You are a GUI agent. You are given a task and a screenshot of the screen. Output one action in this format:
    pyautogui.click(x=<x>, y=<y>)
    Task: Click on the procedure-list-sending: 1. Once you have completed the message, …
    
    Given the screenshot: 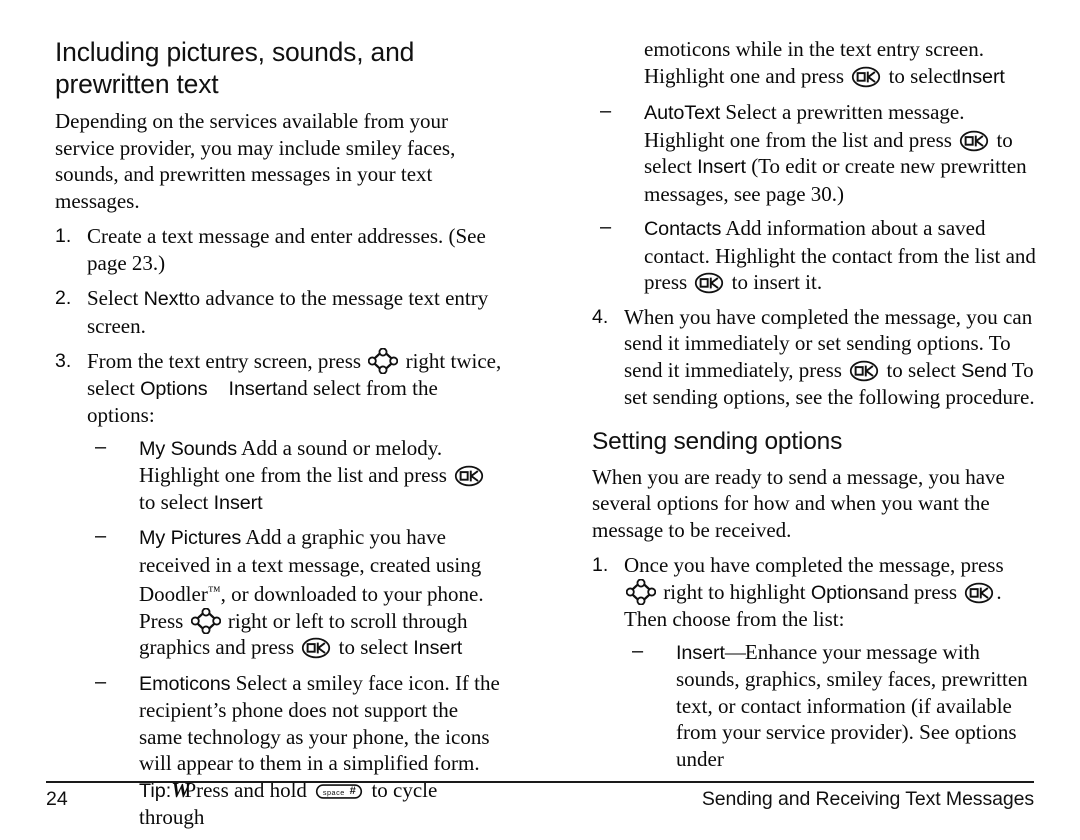 What is the action you would take?
    pyautogui.click(x=817, y=662)
    